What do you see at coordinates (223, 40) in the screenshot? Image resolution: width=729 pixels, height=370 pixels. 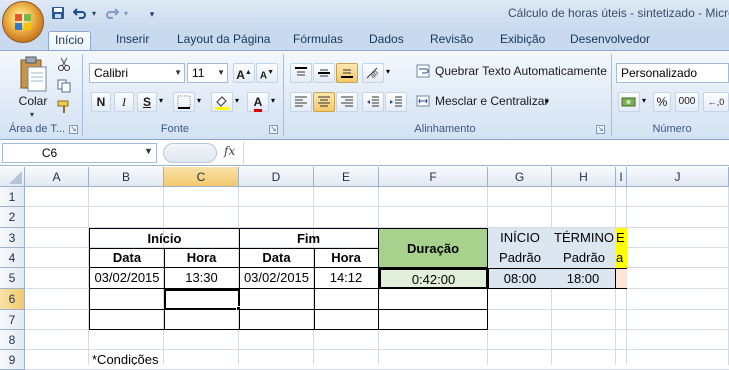 I see `tab-layout-da-pagina: Layout da Página` at bounding box center [223, 40].